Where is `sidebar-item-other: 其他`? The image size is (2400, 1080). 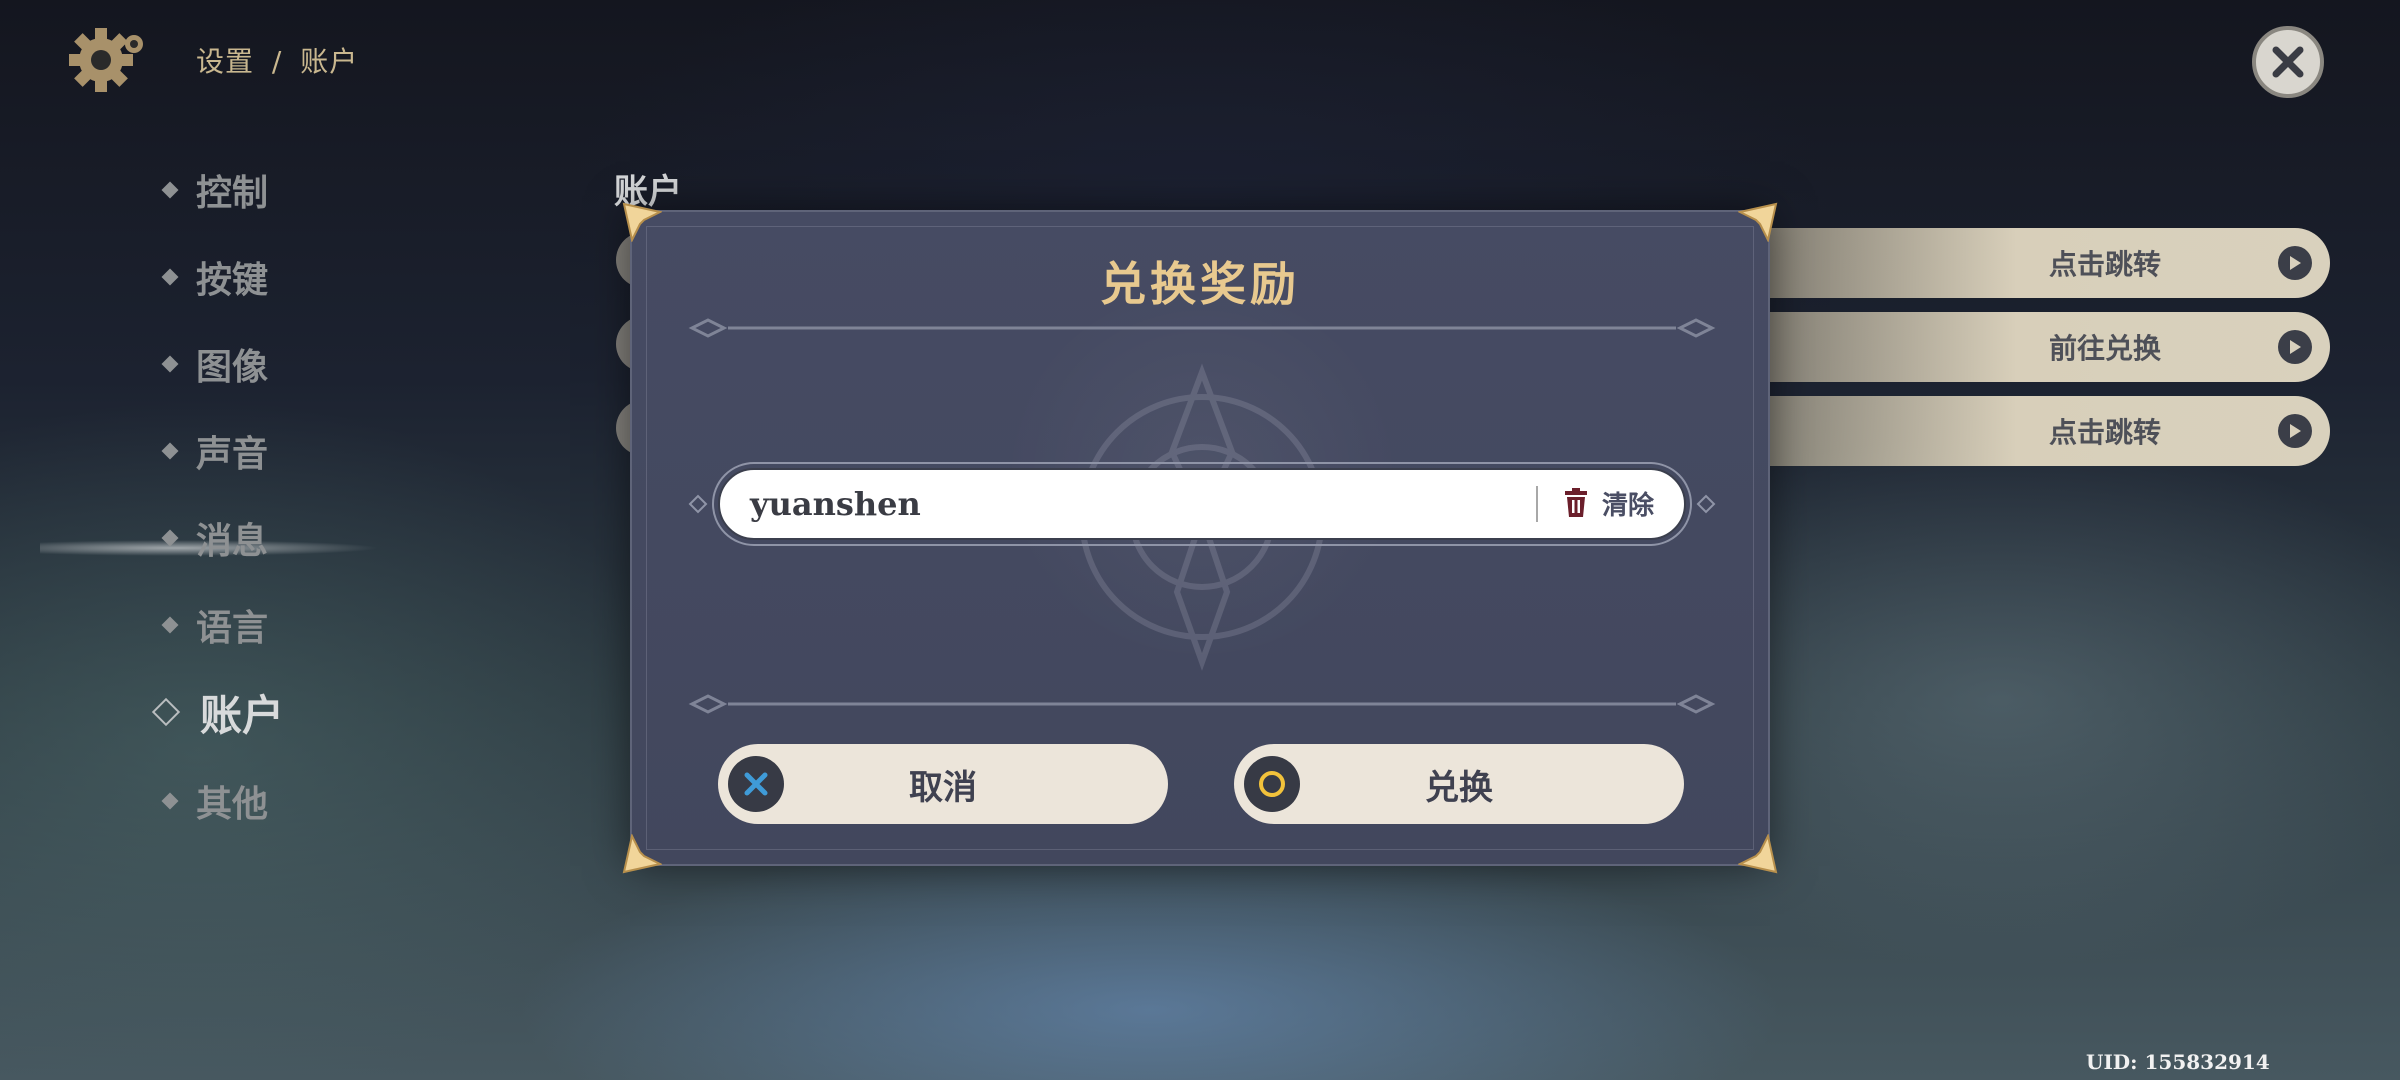
sidebar-item-other: 其他 is located at coordinates (214, 801).